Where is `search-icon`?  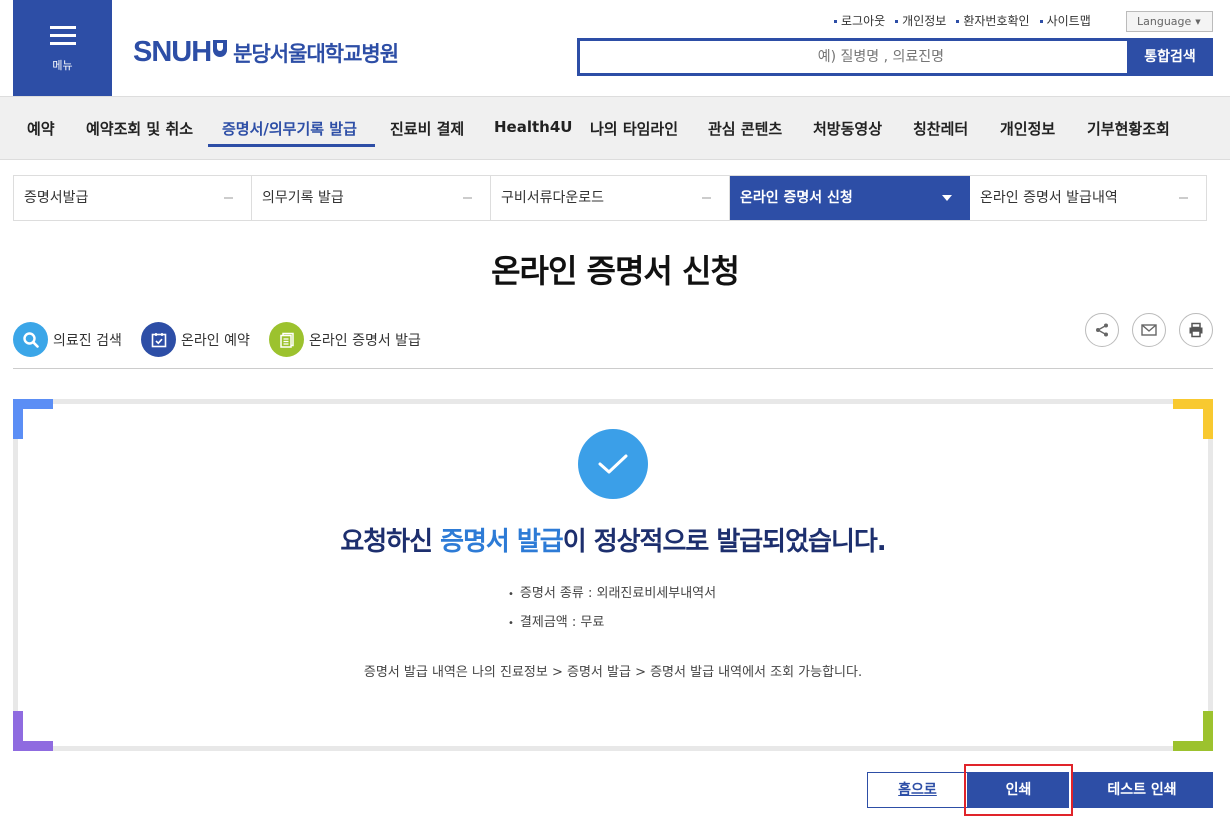
search-icon is located at coordinates (30, 339).